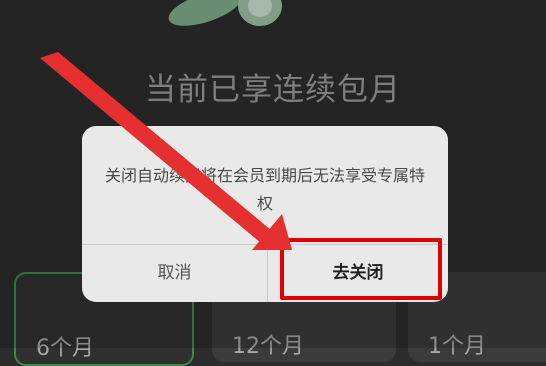 The width and height of the screenshot is (546, 366). Describe the element at coordinates (361, 269) in the screenshot. I see `highlight-box` at that location.